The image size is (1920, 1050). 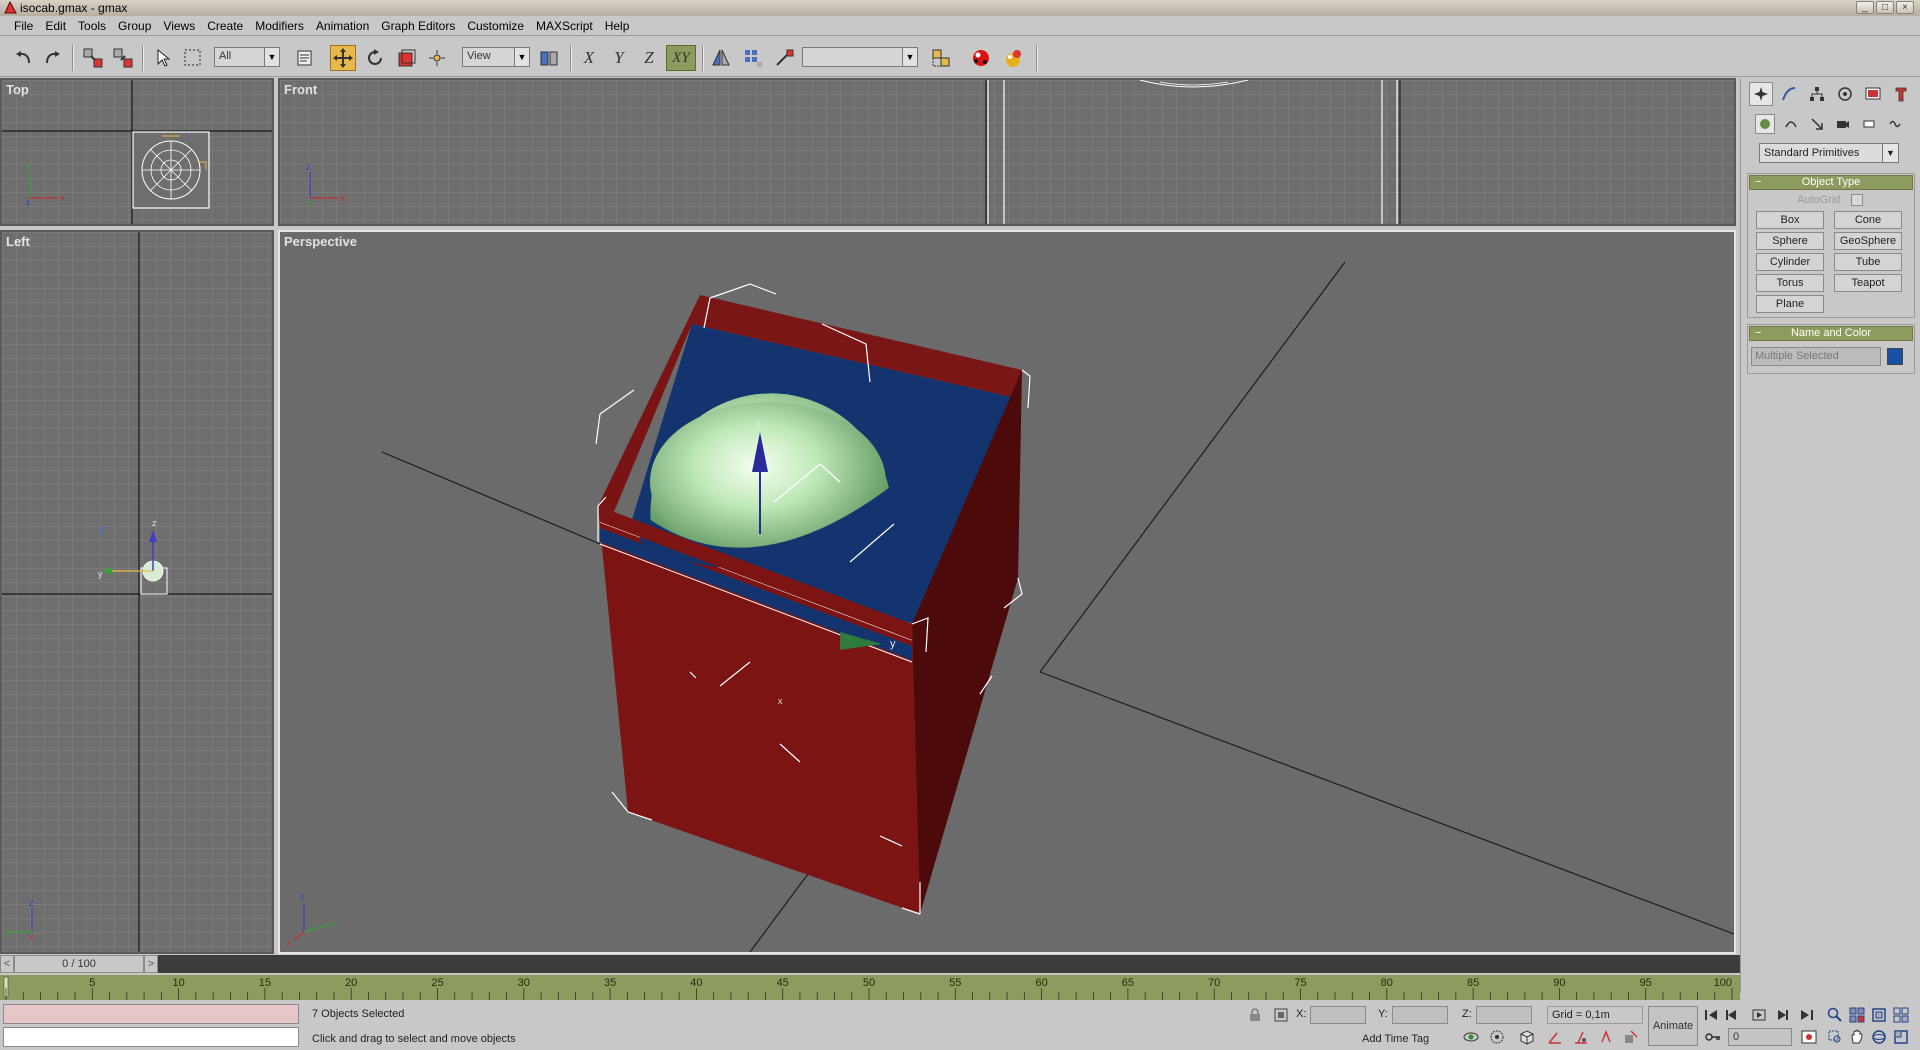 What do you see at coordinates (418, 26) in the screenshot?
I see `menu-graph-editors: Graph Editors` at bounding box center [418, 26].